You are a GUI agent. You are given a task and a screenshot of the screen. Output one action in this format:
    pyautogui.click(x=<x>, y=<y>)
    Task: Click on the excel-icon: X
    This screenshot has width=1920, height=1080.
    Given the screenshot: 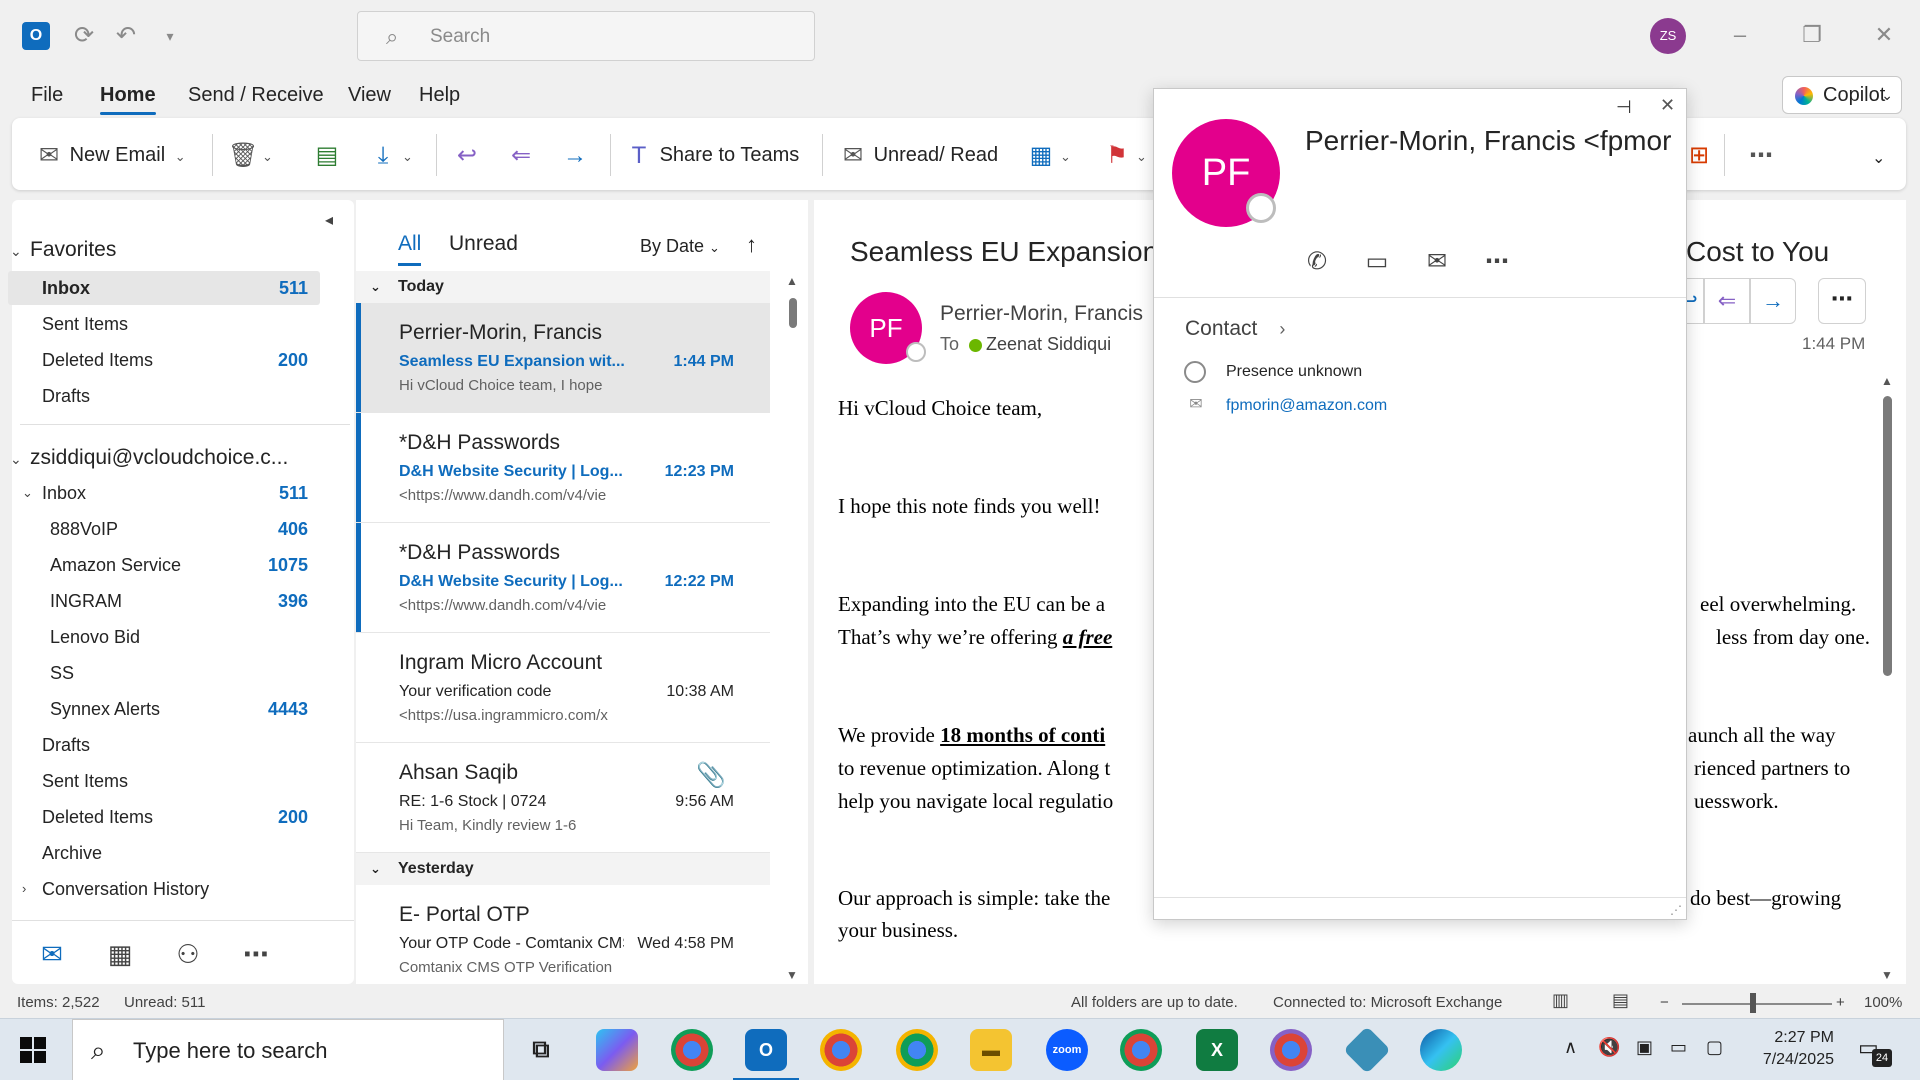 What is the action you would take?
    pyautogui.click(x=1217, y=1050)
    